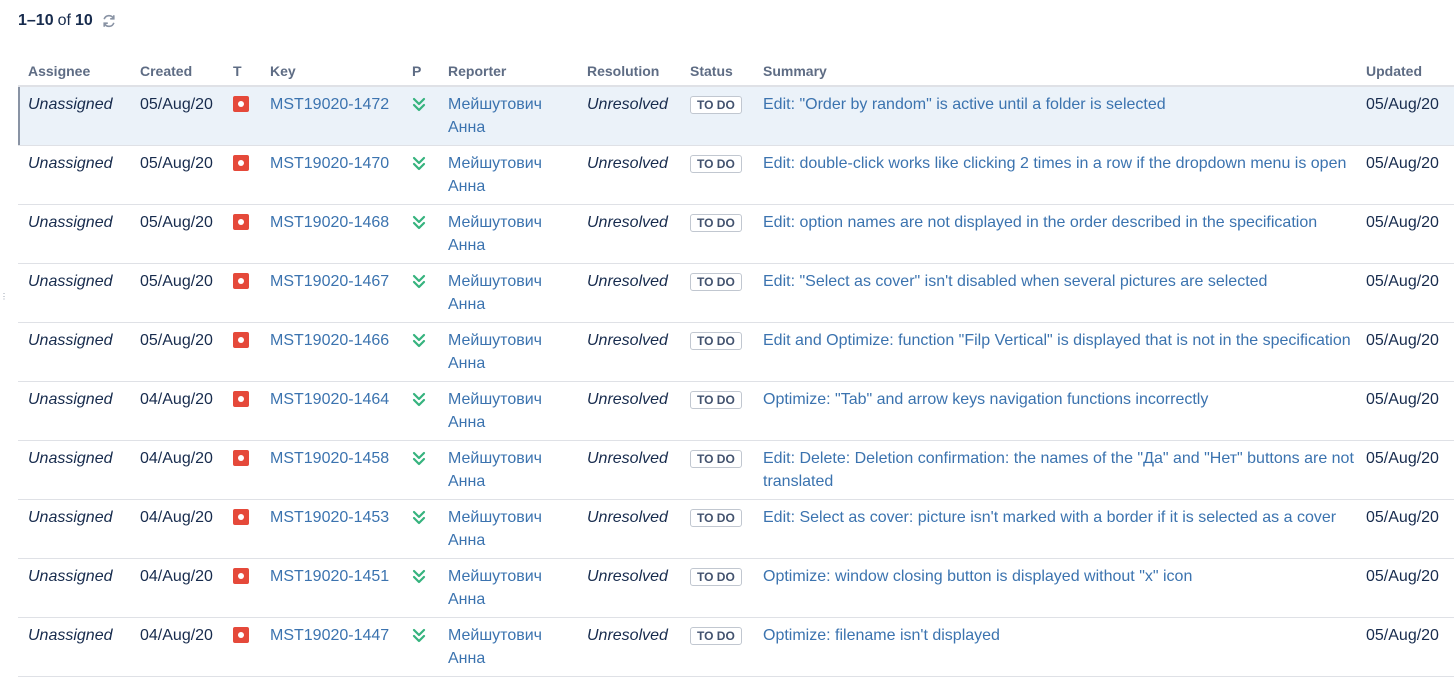 Image resolution: width=1454 pixels, height=677 pixels. What do you see at coordinates (109, 21) in the screenshot?
I see `refresh-icon` at bounding box center [109, 21].